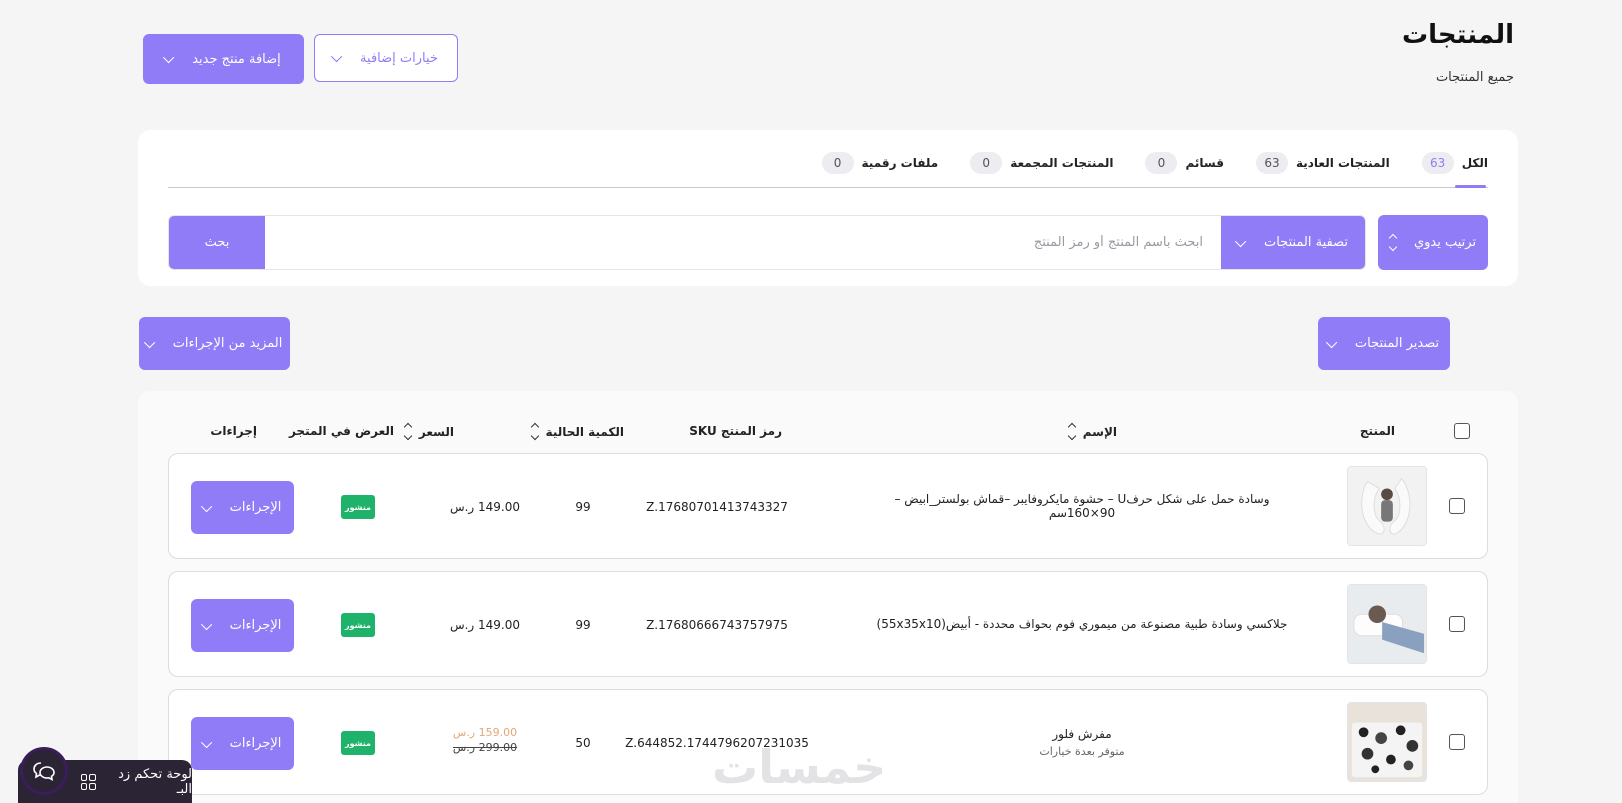 The width and height of the screenshot is (1622, 803). Describe the element at coordinates (1474, 163) in the screenshot. I see `tab-label: الكل` at that location.